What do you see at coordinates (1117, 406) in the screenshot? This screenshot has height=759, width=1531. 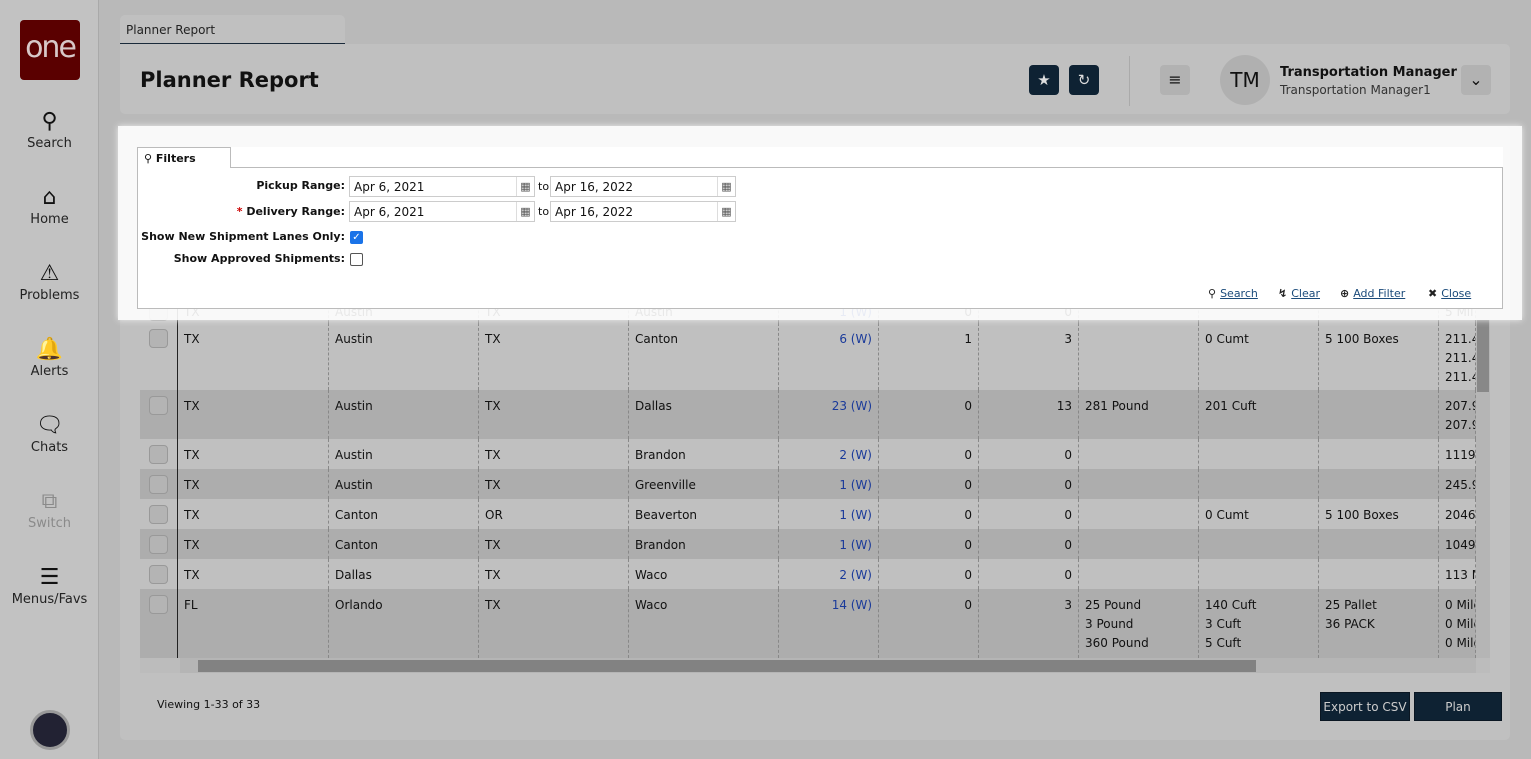 I see `cell-text: 281 Pound` at bounding box center [1117, 406].